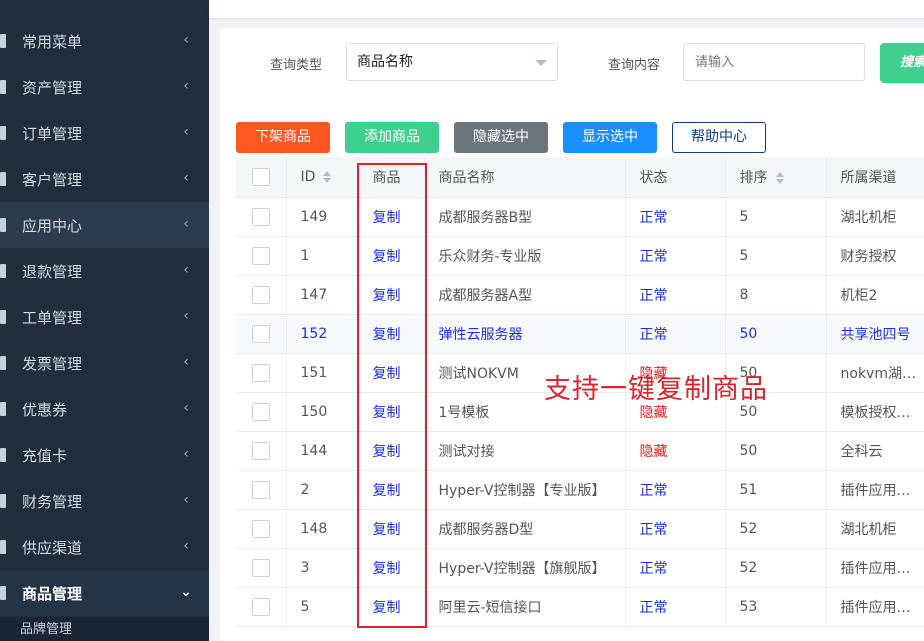 Image resolution: width=924 pixels, height=641 pixels. What do you see at coordinates (11, 409) in the screenshot?
I see `coupons-icon` at bounding box center [11, 409].